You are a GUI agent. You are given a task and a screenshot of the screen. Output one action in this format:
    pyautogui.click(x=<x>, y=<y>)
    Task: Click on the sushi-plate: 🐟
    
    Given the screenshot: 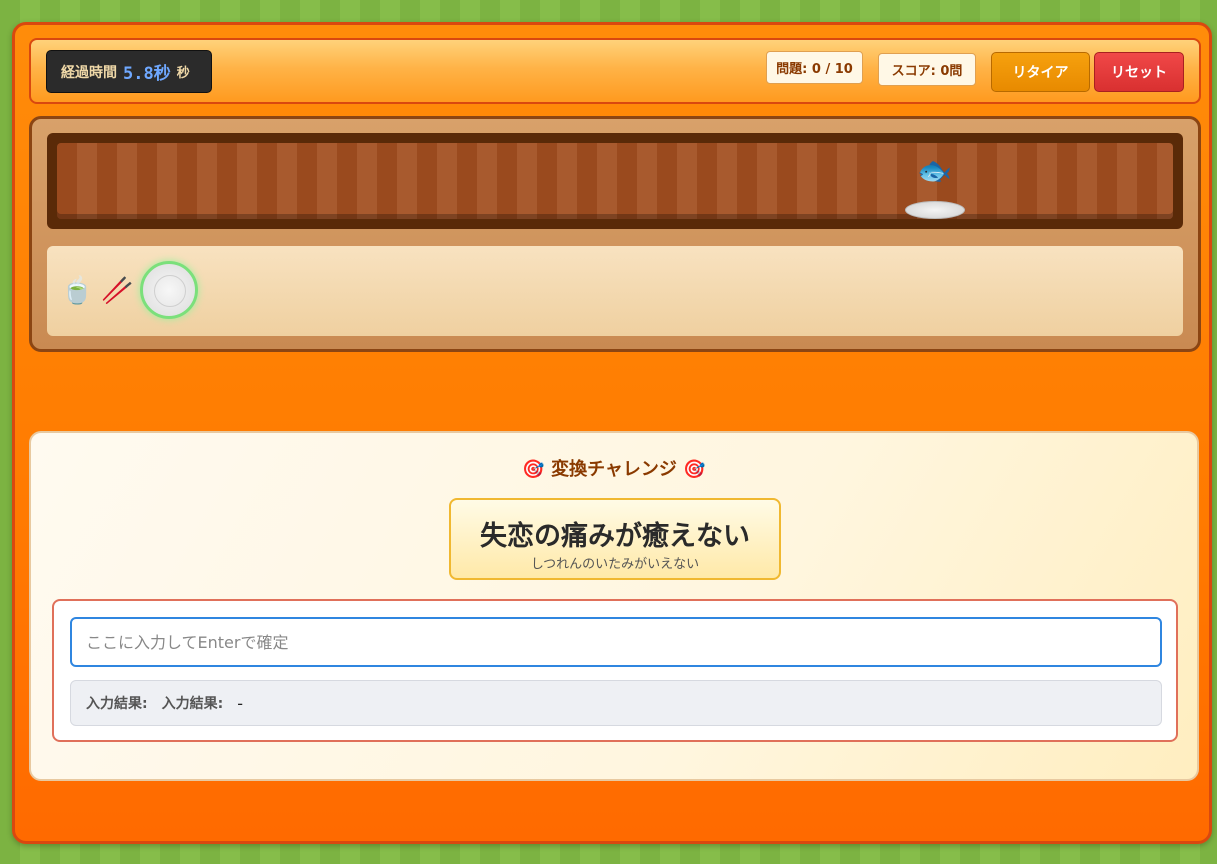 What is the action you would take?
    pyautogui.click(x=936, y=188)
    